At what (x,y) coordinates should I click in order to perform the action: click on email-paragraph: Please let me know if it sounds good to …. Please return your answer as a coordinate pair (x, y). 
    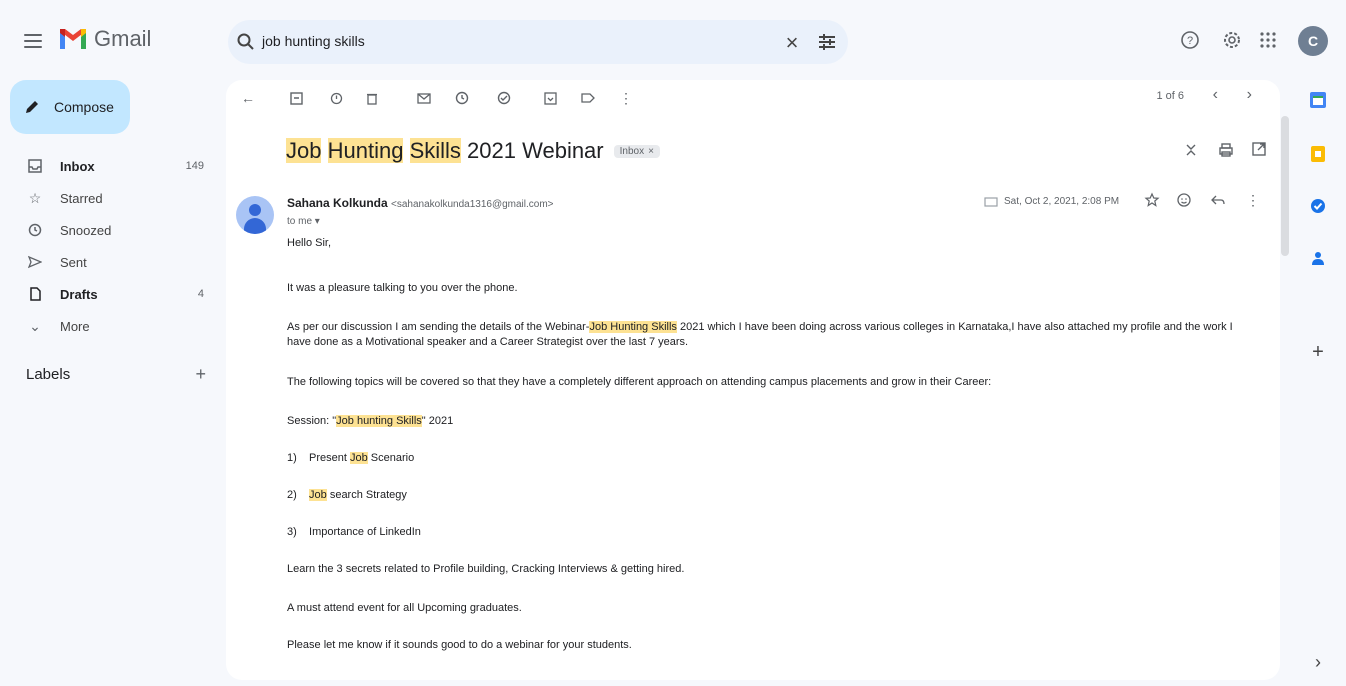
    Looking at the image, I should click on (459, 645).